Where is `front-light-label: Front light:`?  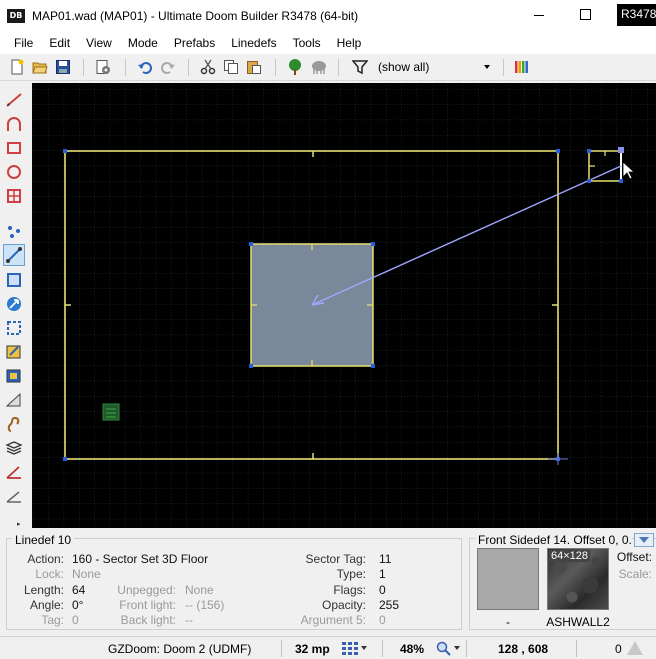 front-light-label: Front light: is located at coordinates (147, 605).